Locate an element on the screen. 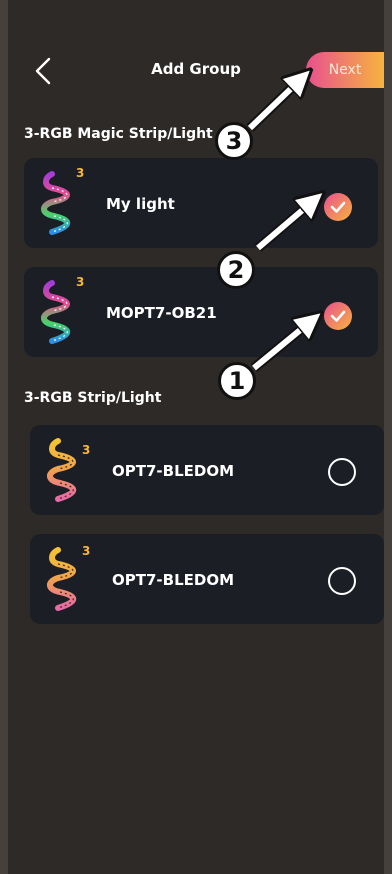  section-label-rgb: 3-RGB Strip/Light is located at coordinates (93, 398).